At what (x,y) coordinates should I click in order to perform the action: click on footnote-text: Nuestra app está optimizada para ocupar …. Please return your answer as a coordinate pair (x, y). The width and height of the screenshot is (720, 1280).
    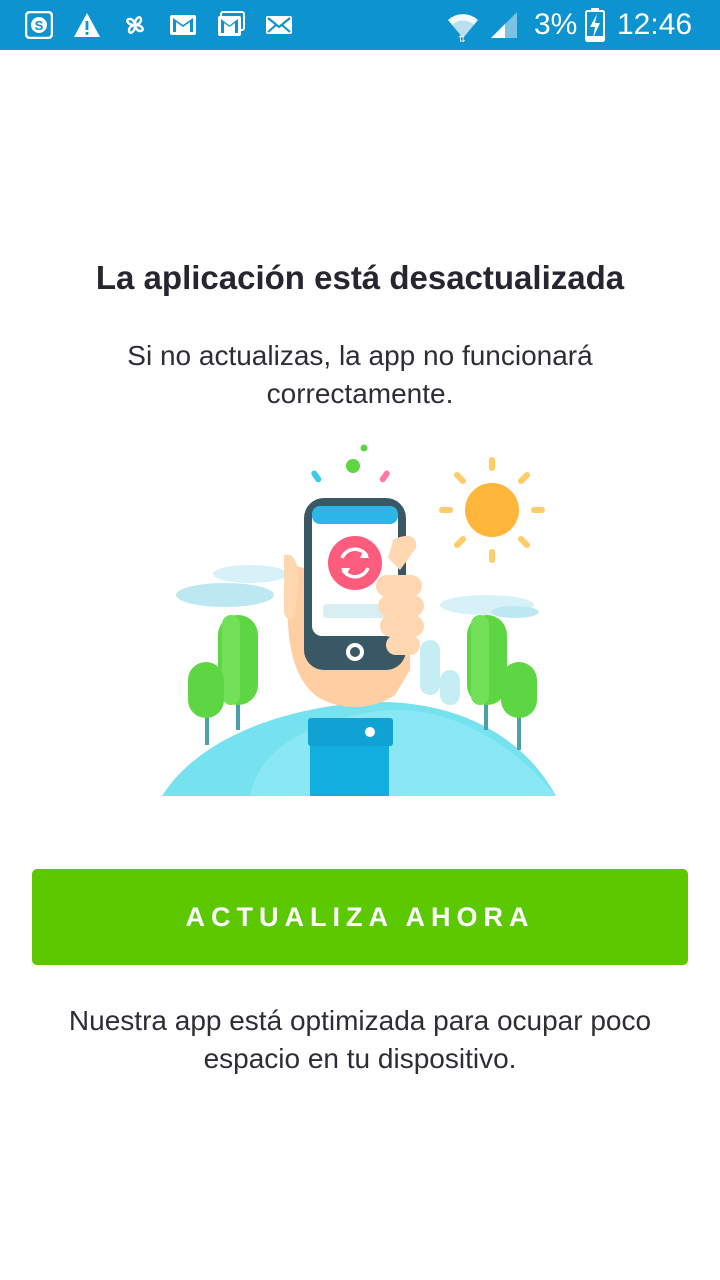
    Looking at the image, I should click on (360, 1039).